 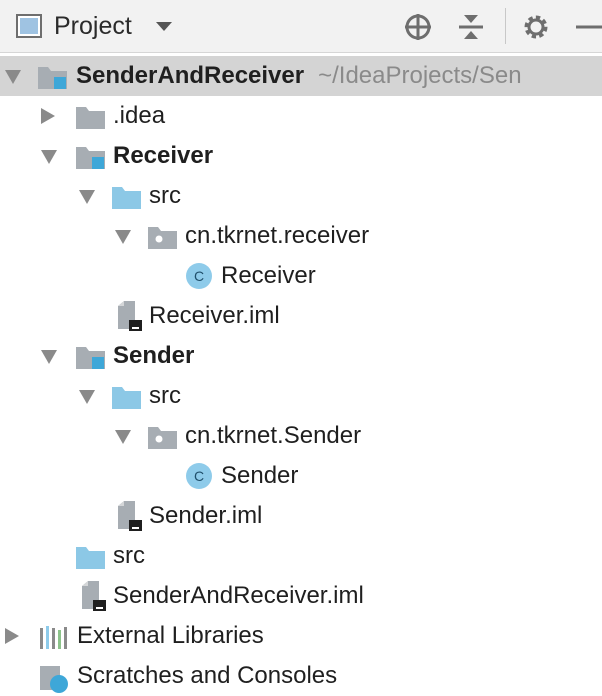 What do you see at coordinates (301, 636) in the screenshot?
I see `tree-row-external-libraries: External Libraries` at bounding box center [301, 636].